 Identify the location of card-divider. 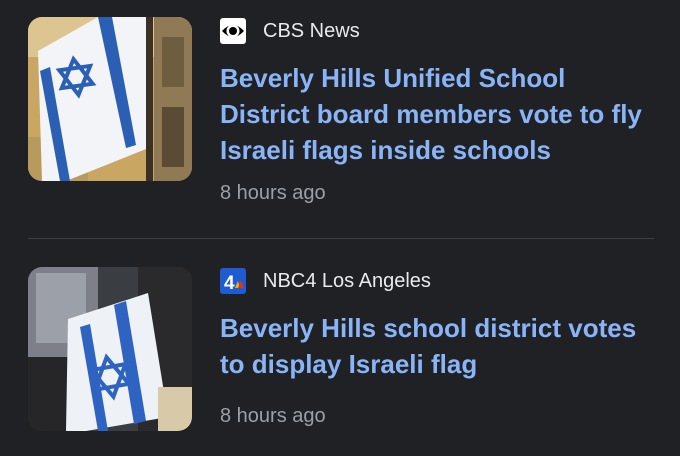
(341, 238).